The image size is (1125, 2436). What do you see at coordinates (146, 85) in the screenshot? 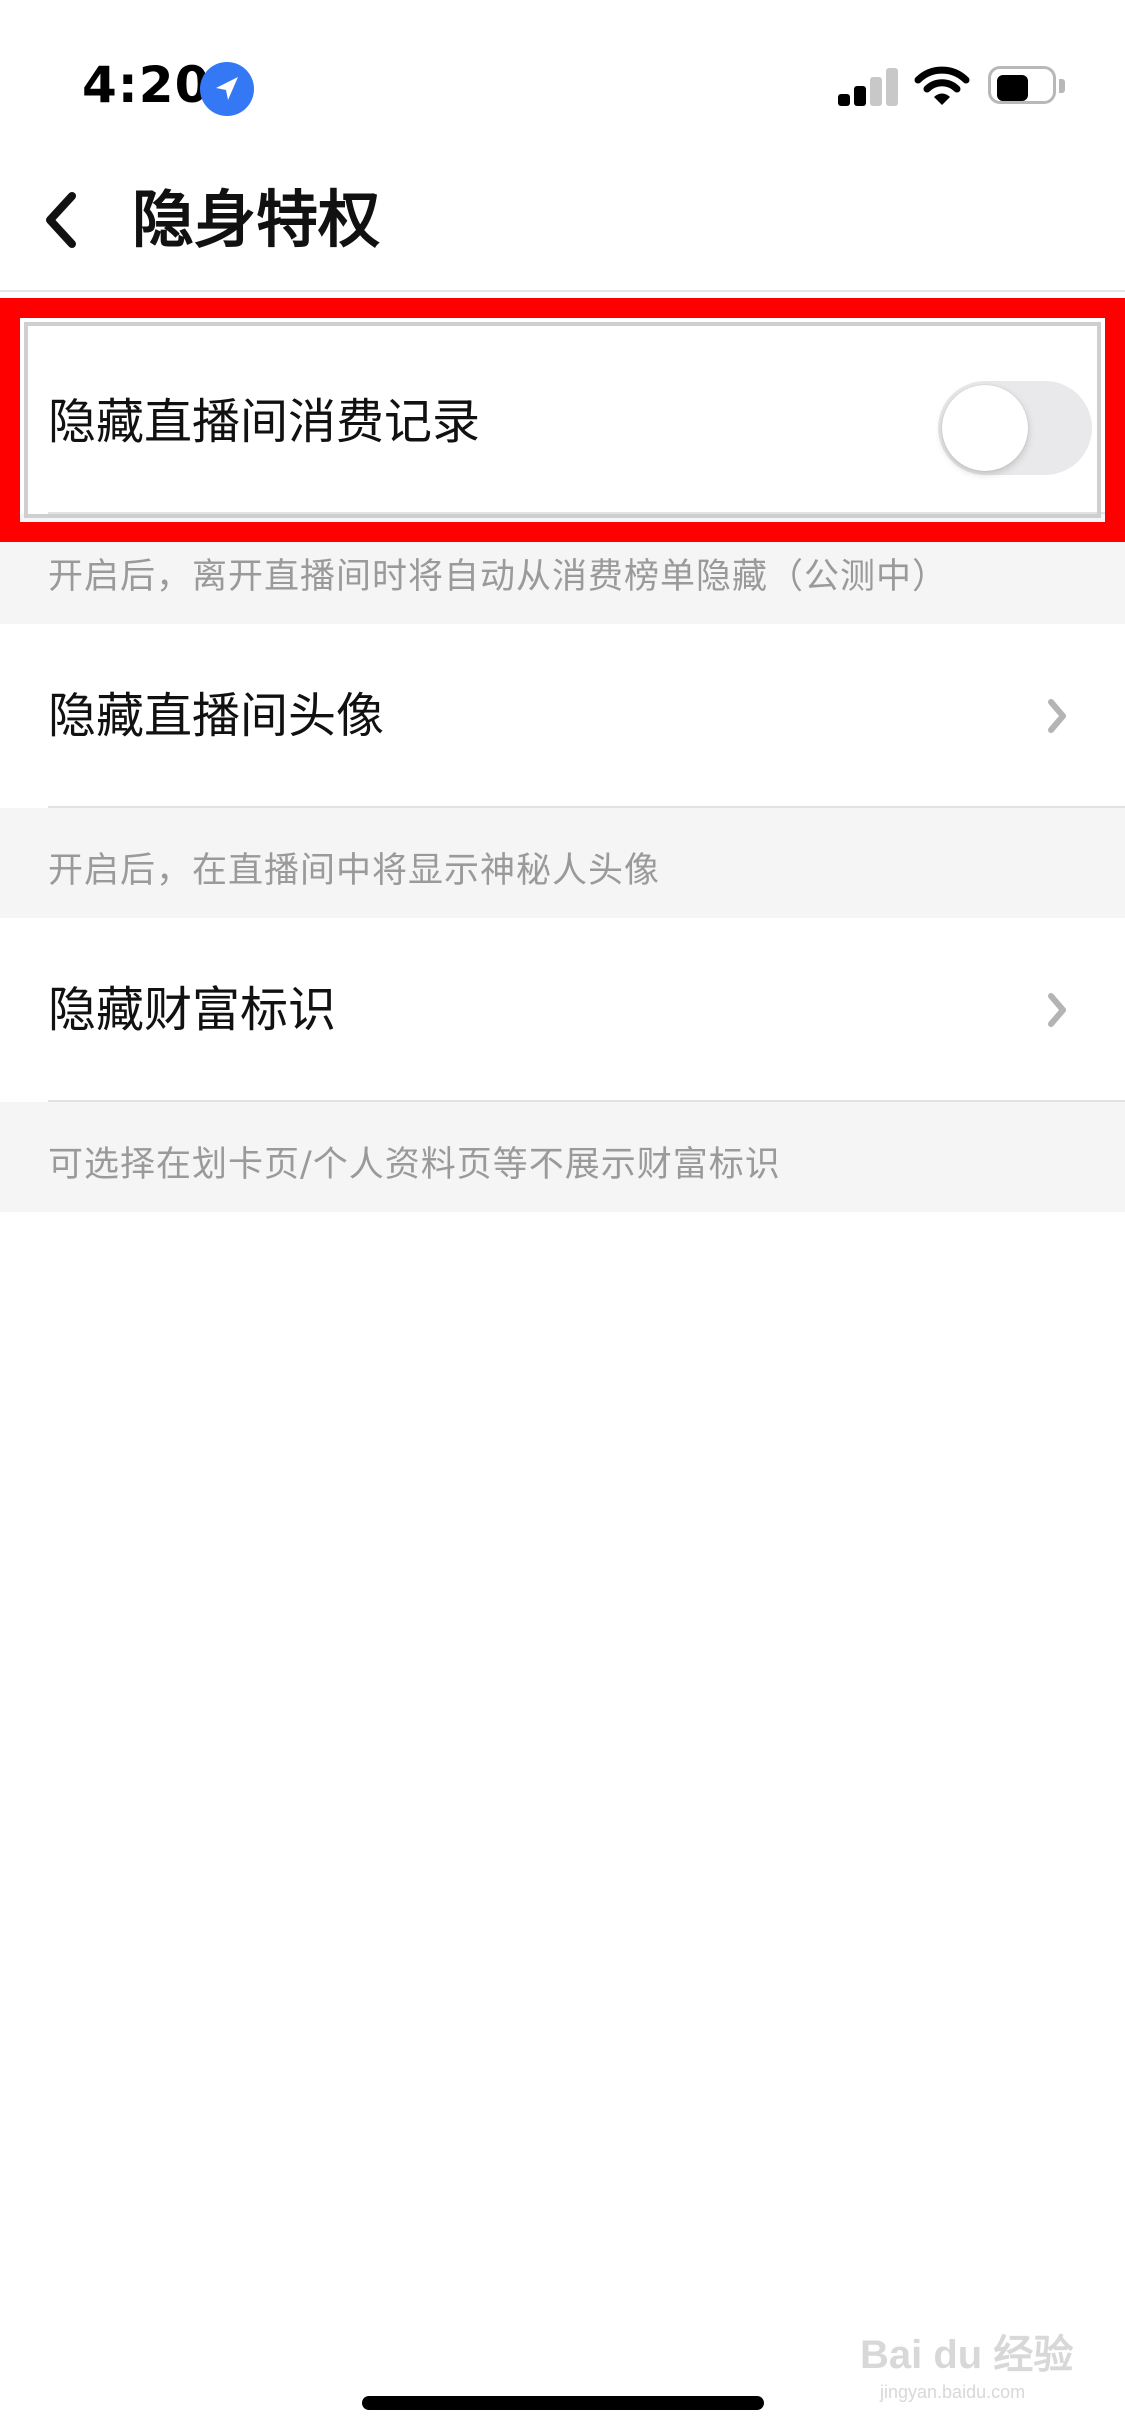
I see `status-time: 4:20` at bounding box center [146, 85].